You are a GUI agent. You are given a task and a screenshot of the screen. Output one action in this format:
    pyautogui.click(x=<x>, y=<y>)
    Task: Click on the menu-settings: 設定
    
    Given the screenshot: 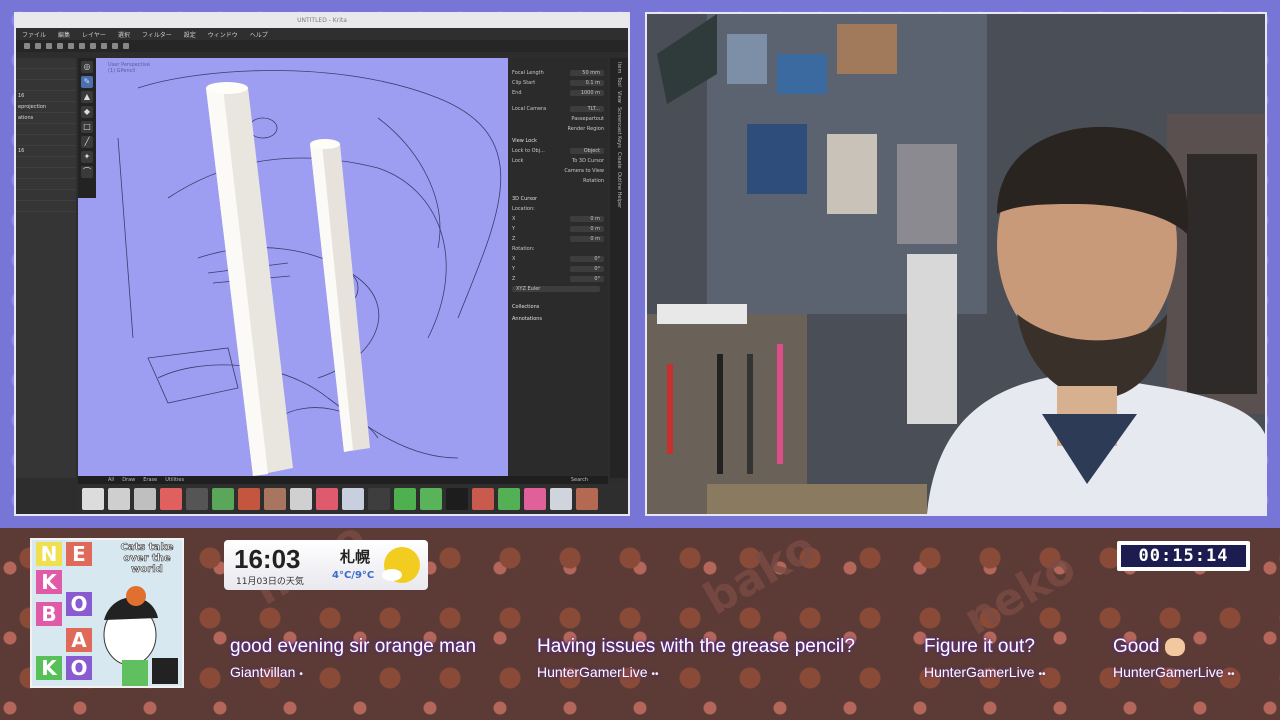 What is the action you would take?
    pyautogui.click(x=190, y=34)
    